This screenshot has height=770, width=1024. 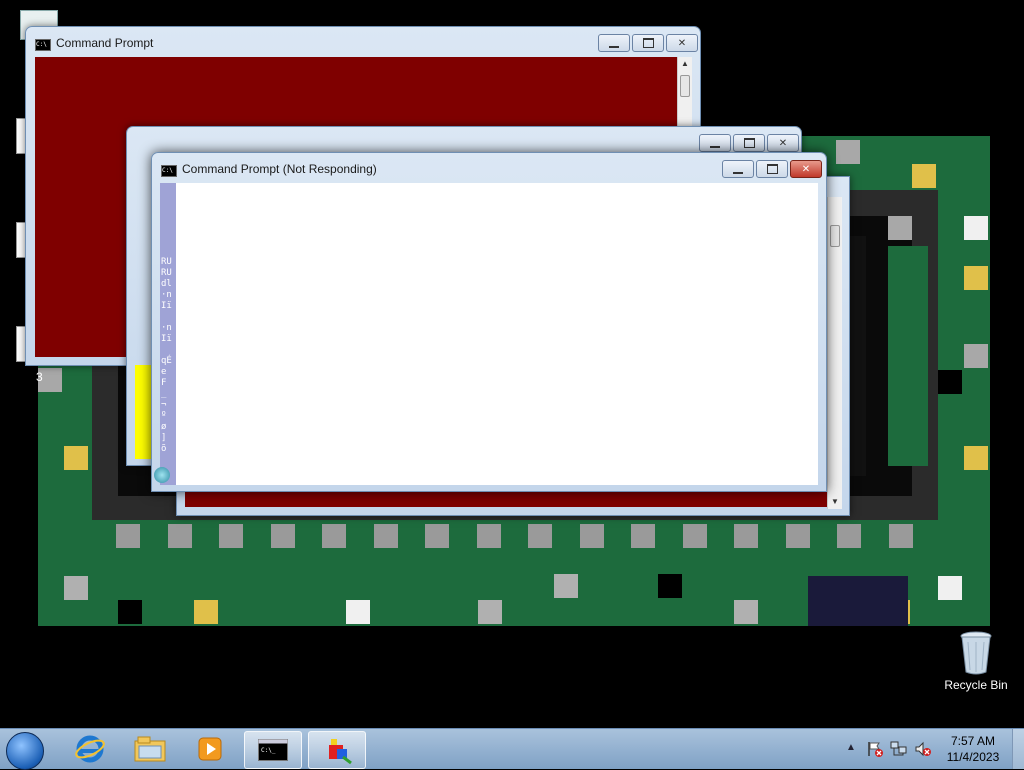 What do you see at coordinates (162, 475) in the screenshot?
I see `busy-cursor-icon` at bounding box center [162, 475].